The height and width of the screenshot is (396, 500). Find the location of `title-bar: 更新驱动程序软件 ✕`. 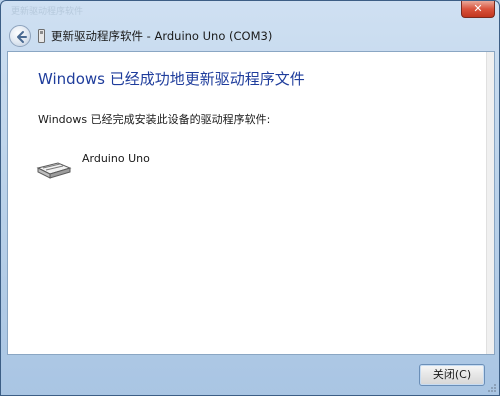

title-bar: 更新驱动程序软件 ✕ is located at coordinates (250, 11).